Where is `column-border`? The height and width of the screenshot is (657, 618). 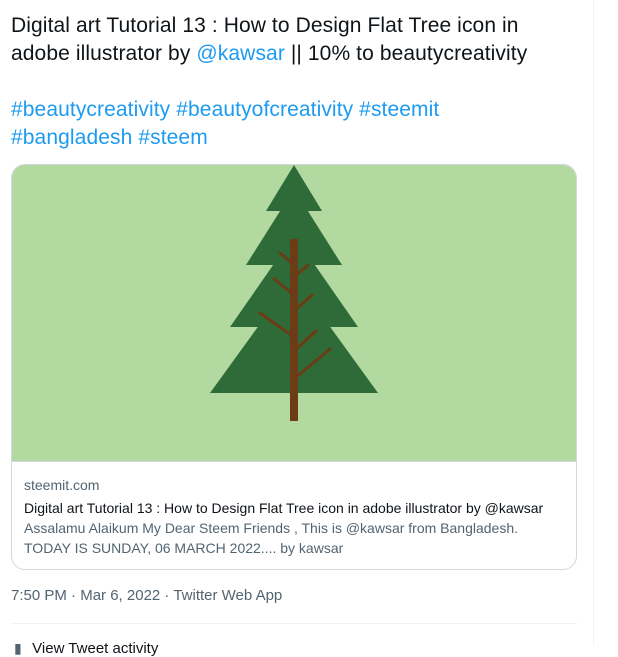
column-border is located at coordinates (593, 323).